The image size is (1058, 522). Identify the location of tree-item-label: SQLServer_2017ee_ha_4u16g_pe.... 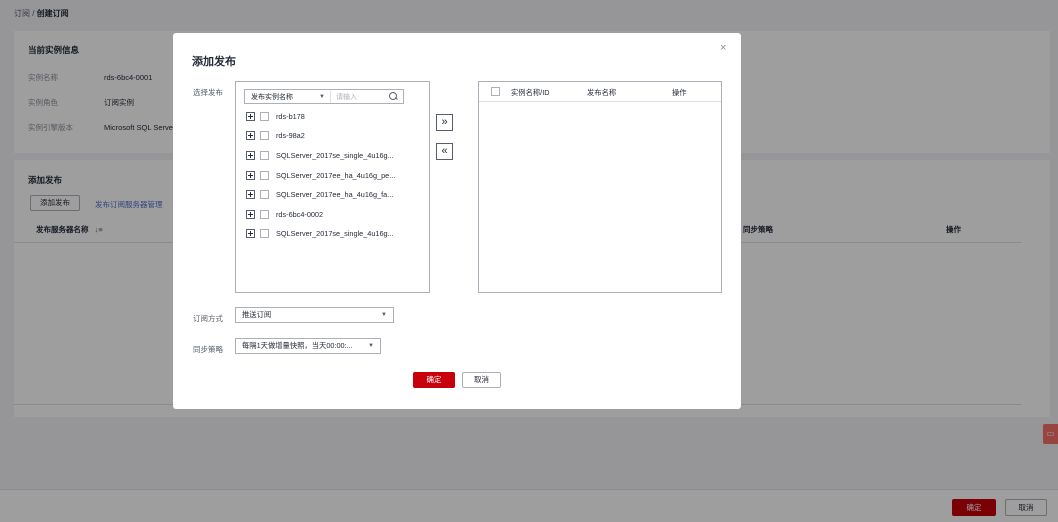
(336, 175).